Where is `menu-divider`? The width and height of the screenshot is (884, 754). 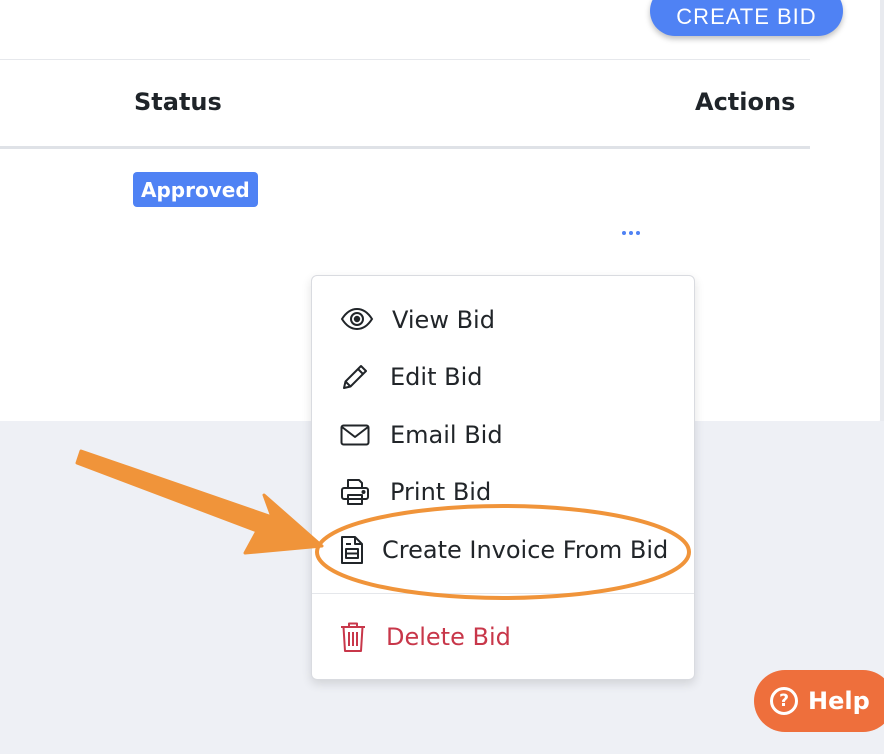 menu-divider is located at coordinates (503, 593).